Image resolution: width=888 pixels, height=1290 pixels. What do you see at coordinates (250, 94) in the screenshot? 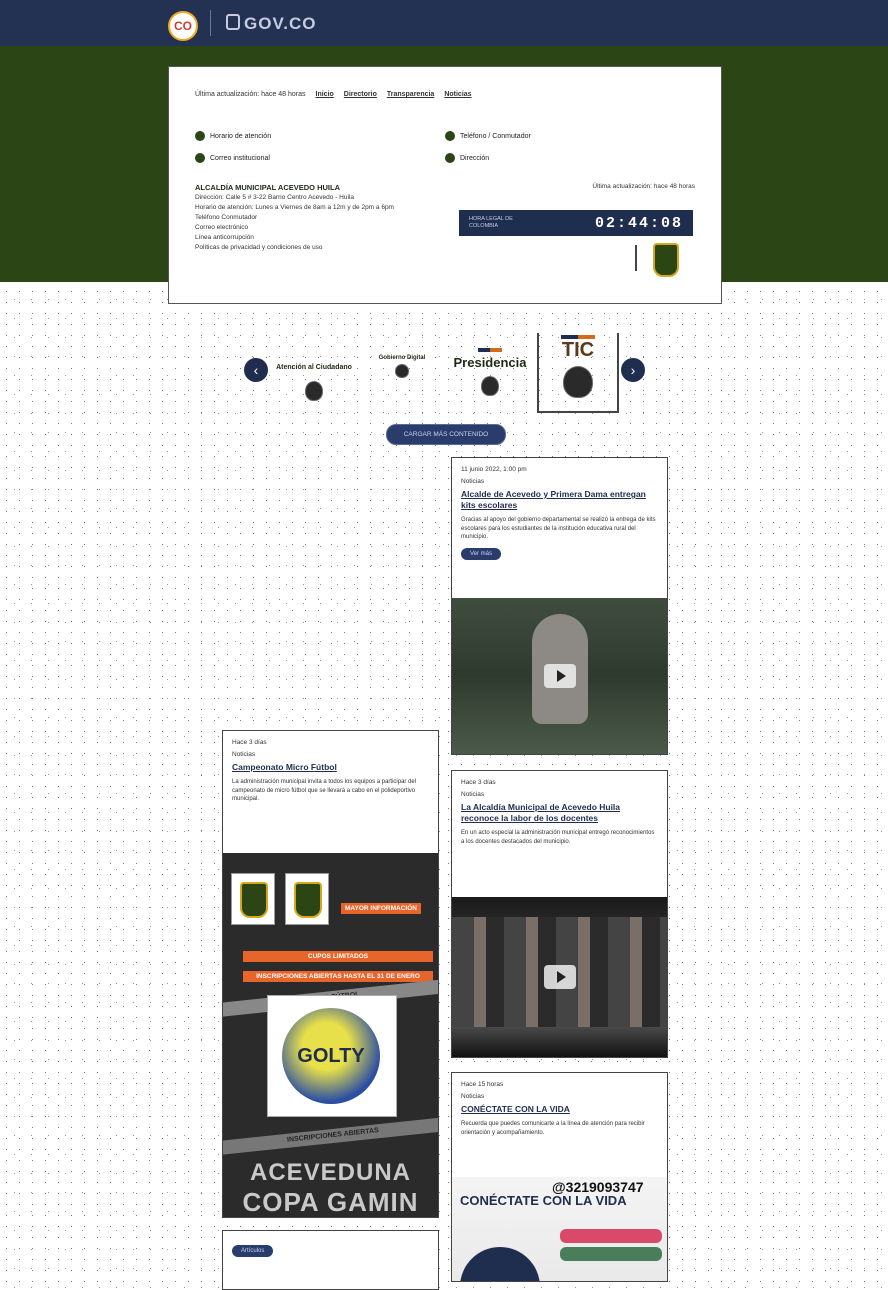
I see `last-update-text: Última actualización: hace 48 horas` at bounding box center [250, 94].